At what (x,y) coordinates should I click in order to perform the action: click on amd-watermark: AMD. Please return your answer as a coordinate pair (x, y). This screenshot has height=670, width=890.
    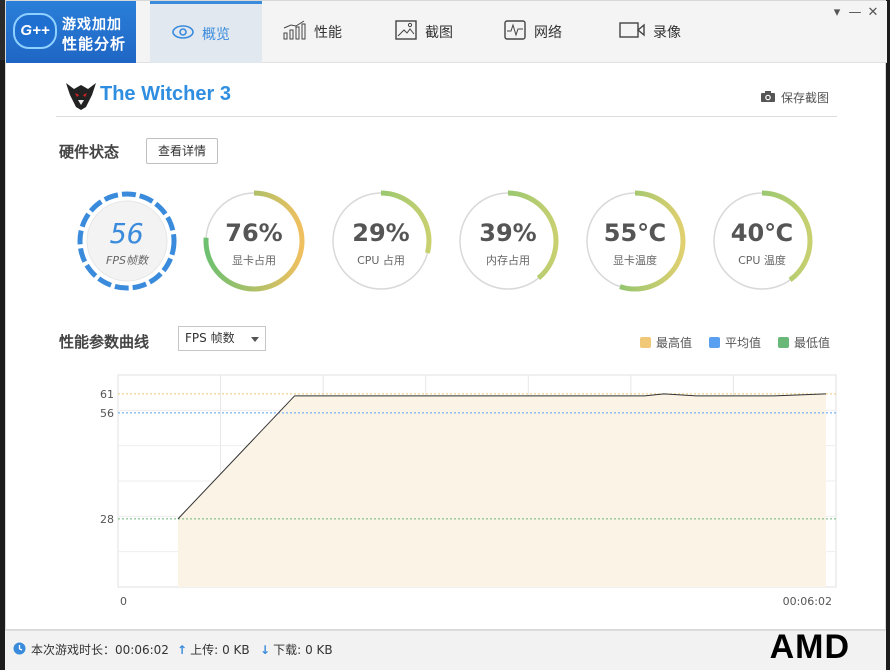
    Looking at the image, I should click on (809, 647).